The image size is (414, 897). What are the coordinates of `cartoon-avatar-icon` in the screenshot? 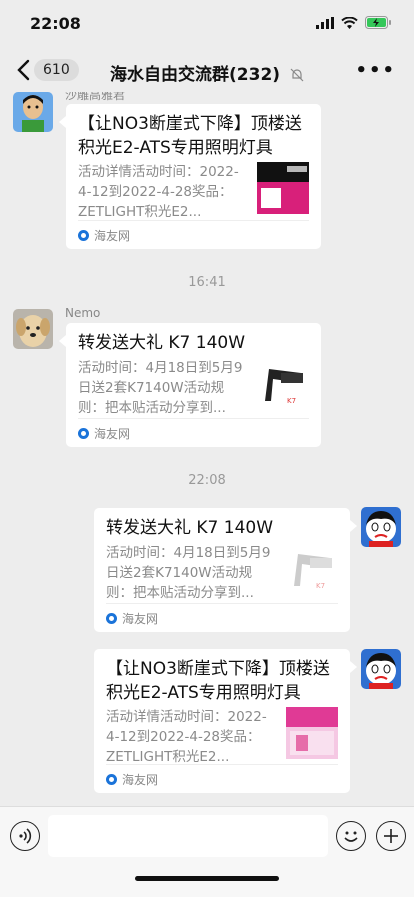 It's located at (33, 112).